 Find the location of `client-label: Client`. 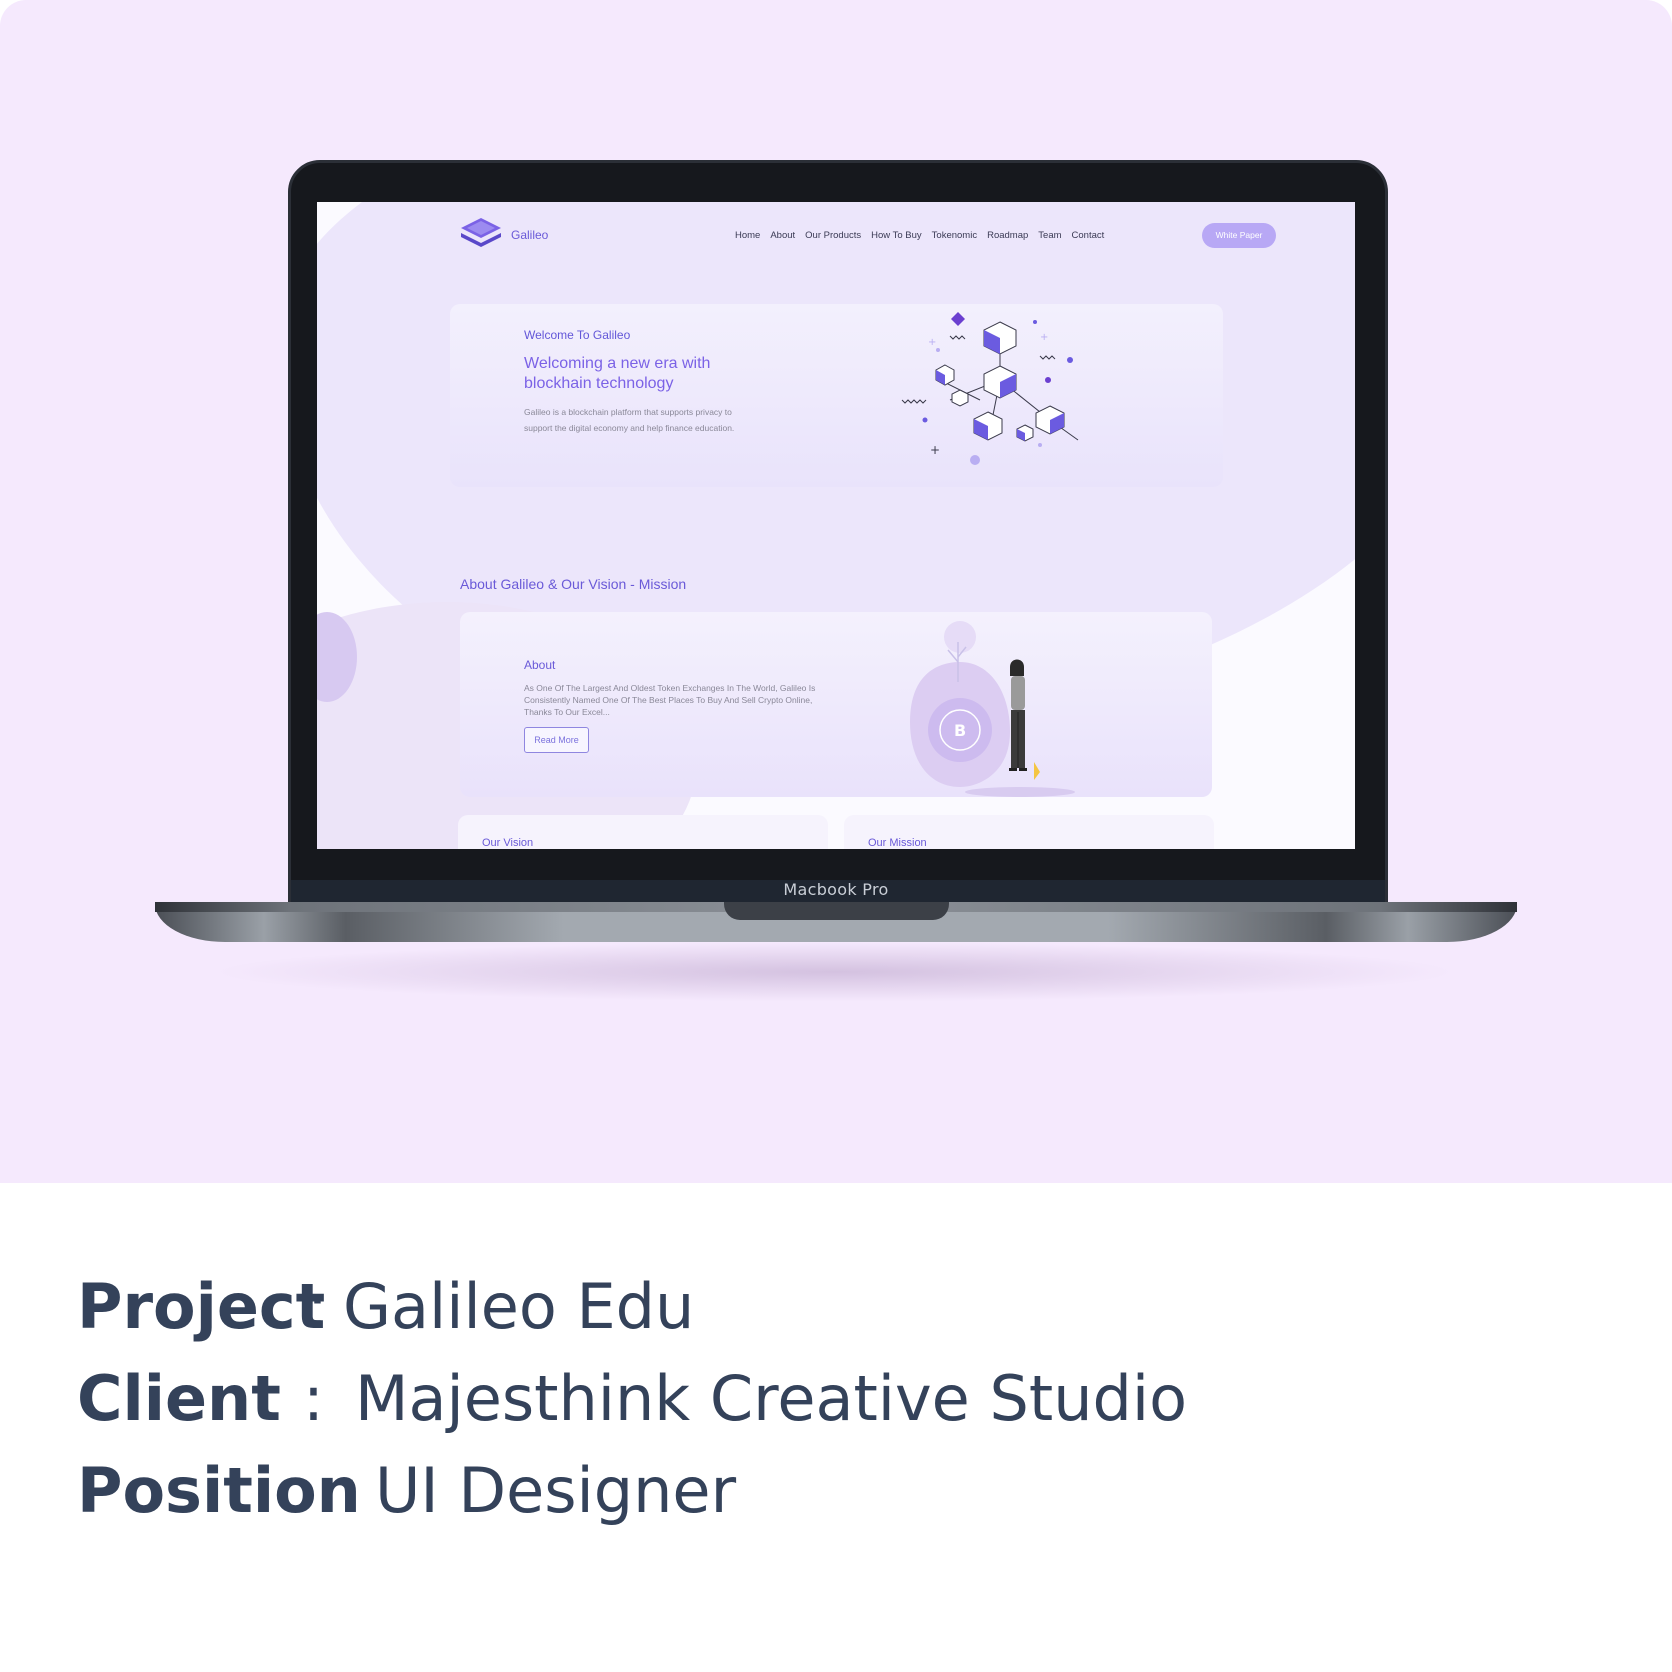

client-label: Client is located at coordinates (179, 1398).